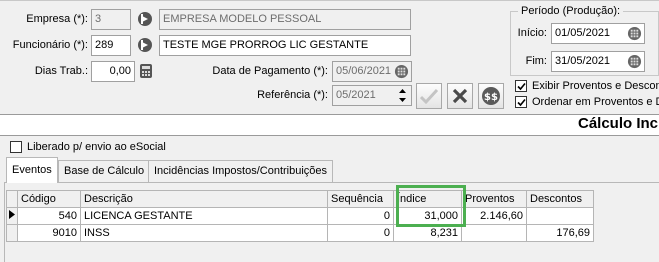 The height and width of the screenshot is (262, 659). I want to click on table-row: 9010 INSS 0 8,231 176,69, so click(300, 233).